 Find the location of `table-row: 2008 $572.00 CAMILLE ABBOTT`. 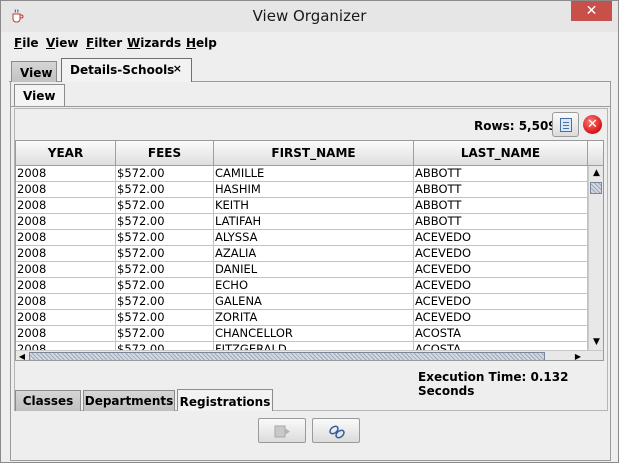

table-row: 2008 $572.00 CAMILLE ABBOTT is located at coordinates (302, 174).